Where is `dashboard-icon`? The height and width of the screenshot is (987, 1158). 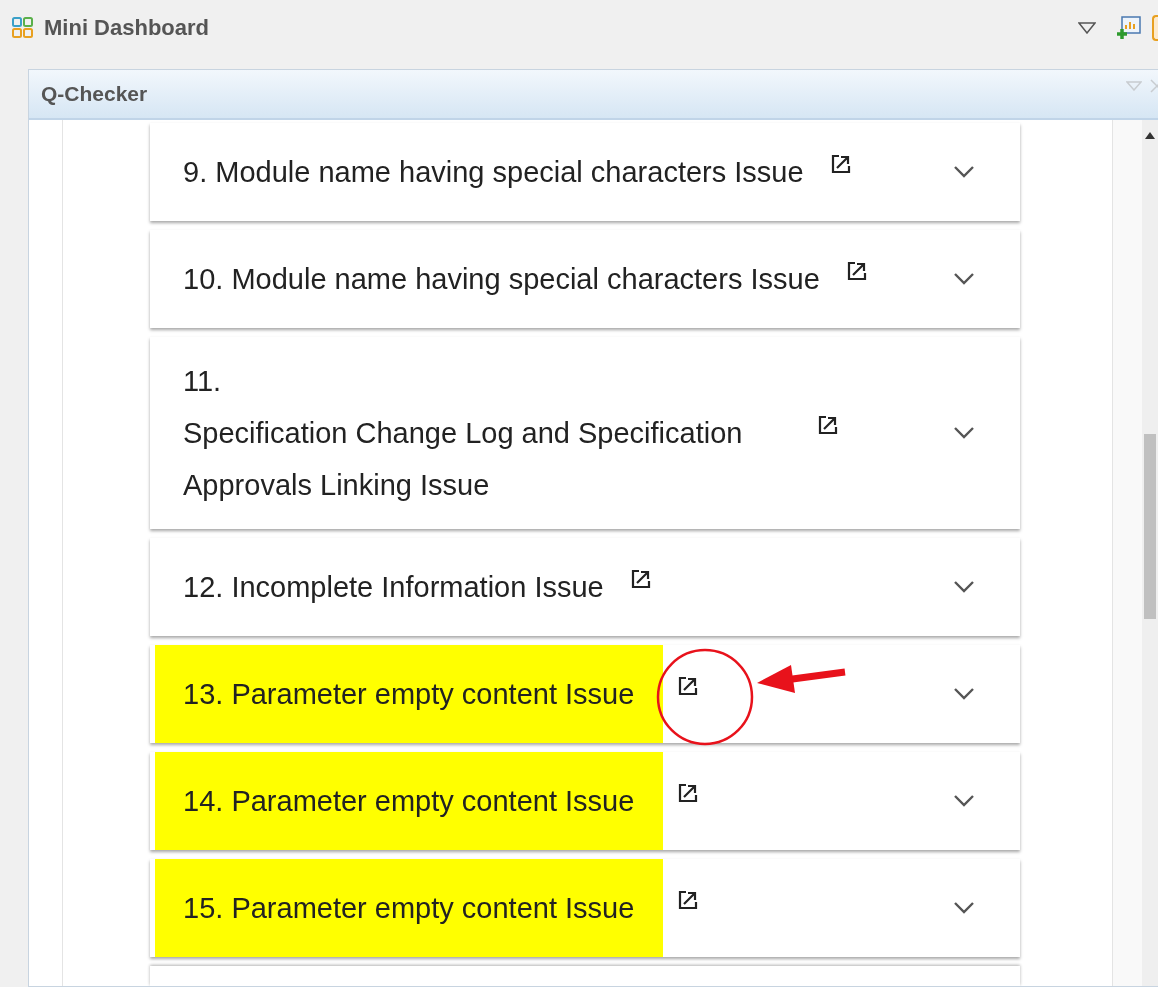
dashboard-icon is located at coordinates (23, 27).